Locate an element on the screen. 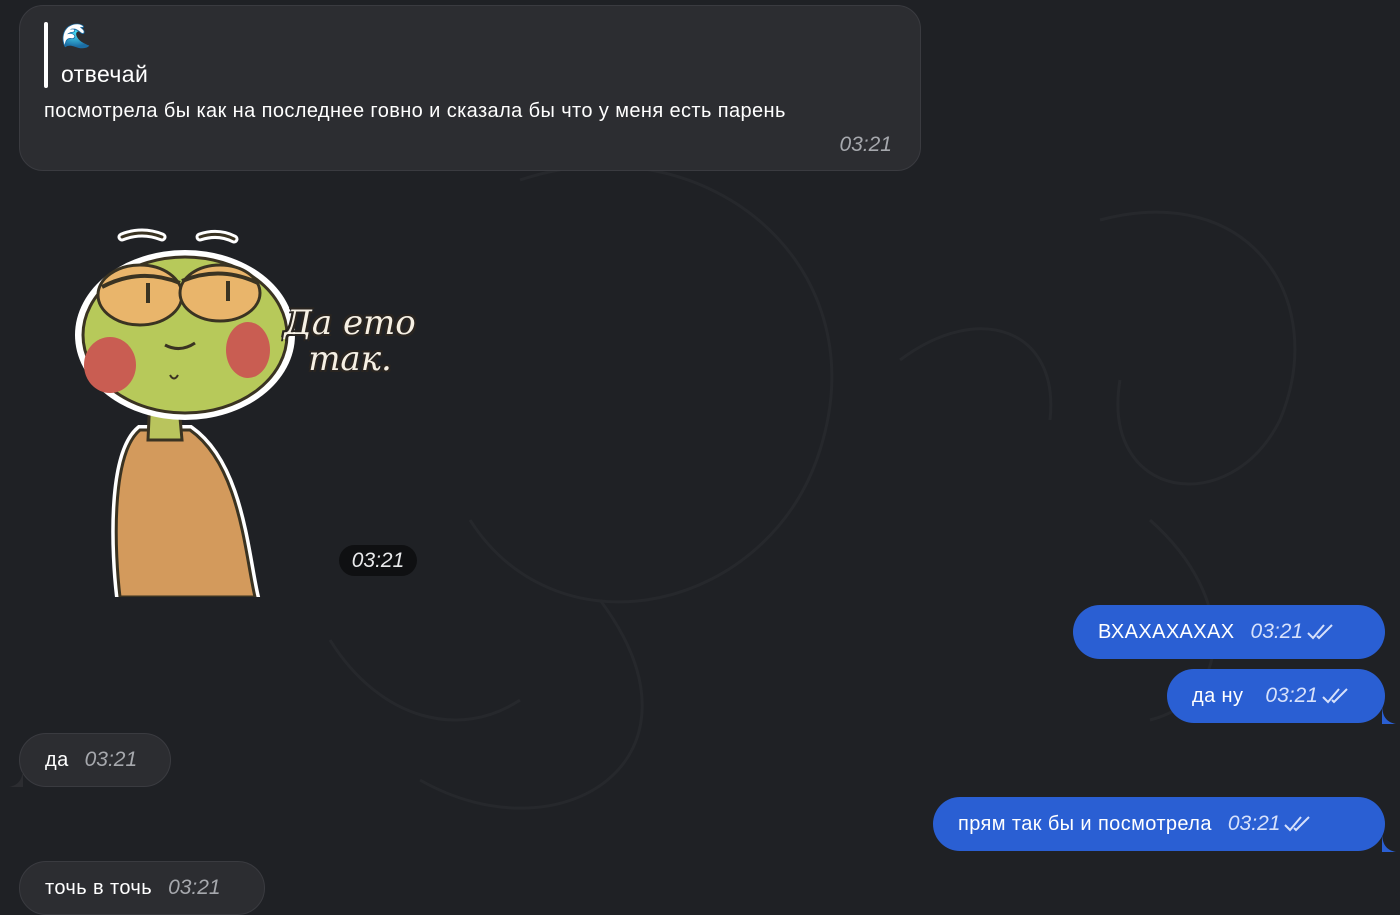 This screenshot has height=915, width=1400. incoming-message: точь в точь 03:21 is located at coordinates (142, 888).